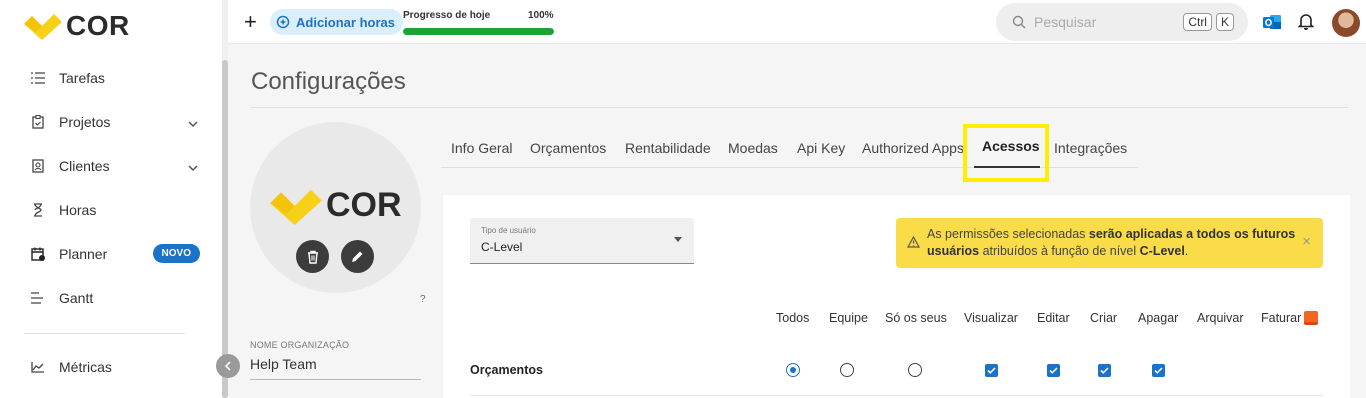 Image resolution: width=1366 pixels, height=398 pixels. What do you see at coordinates (38, 210) in the screenshot?
I see `hourglass-icon` at bounding box center [38, 210].